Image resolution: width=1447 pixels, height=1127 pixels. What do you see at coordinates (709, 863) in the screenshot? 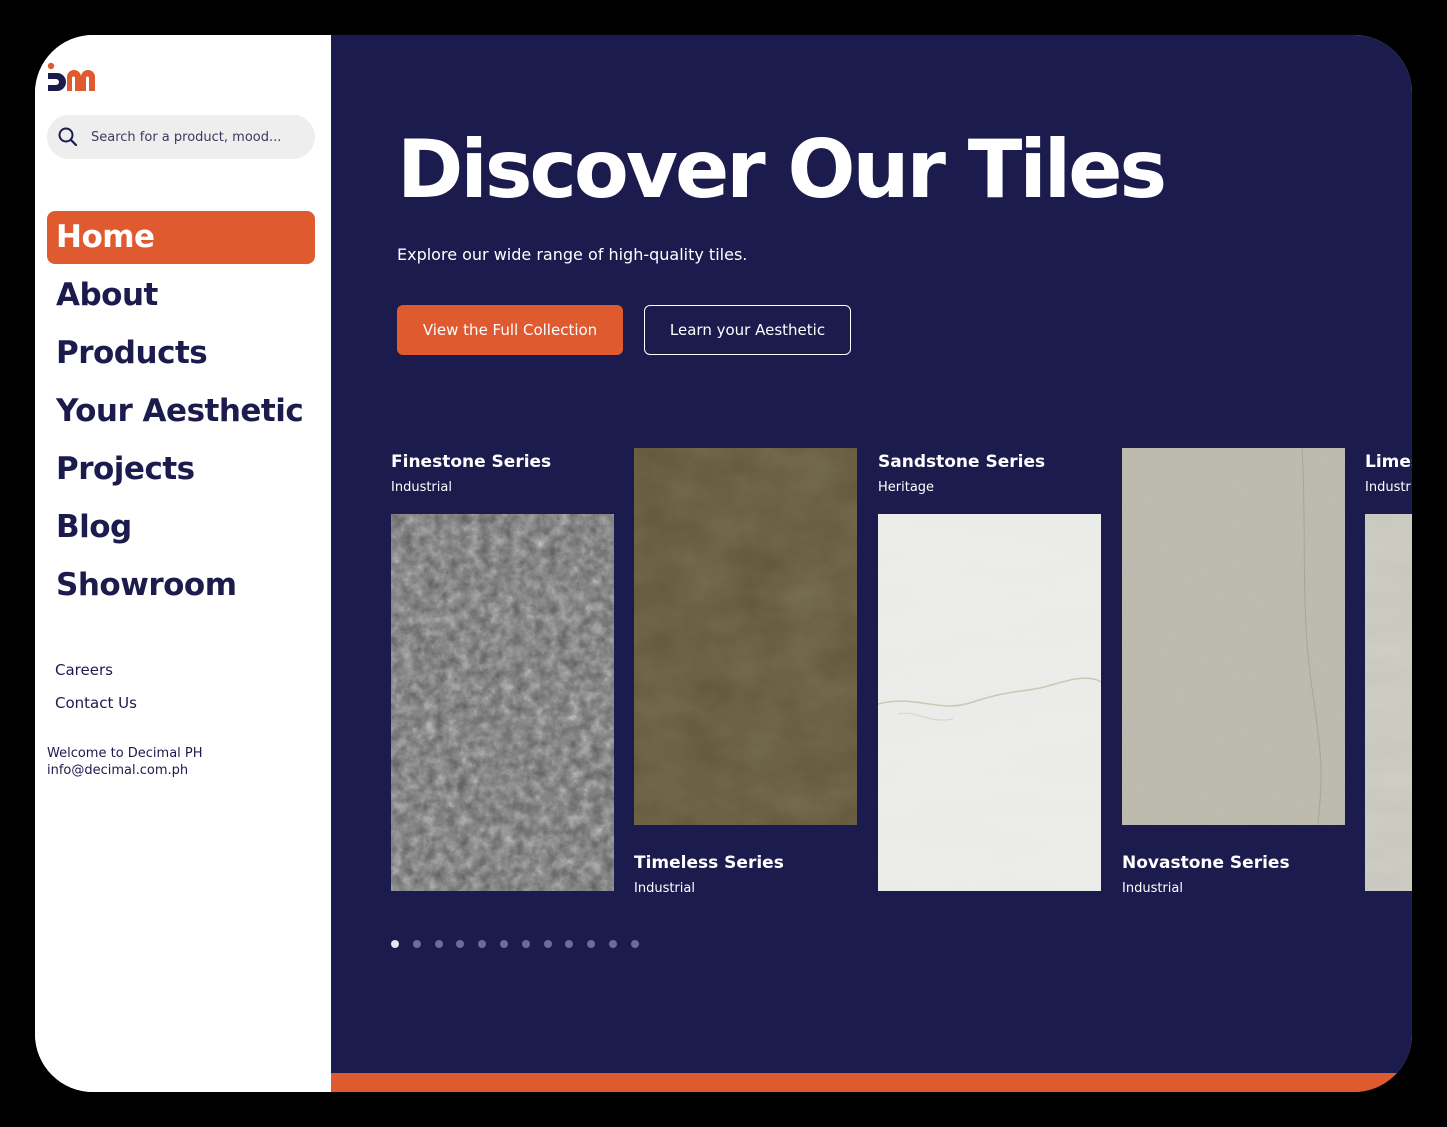
I see `product-name: Timeless Series` at bounding box center [709, 863].